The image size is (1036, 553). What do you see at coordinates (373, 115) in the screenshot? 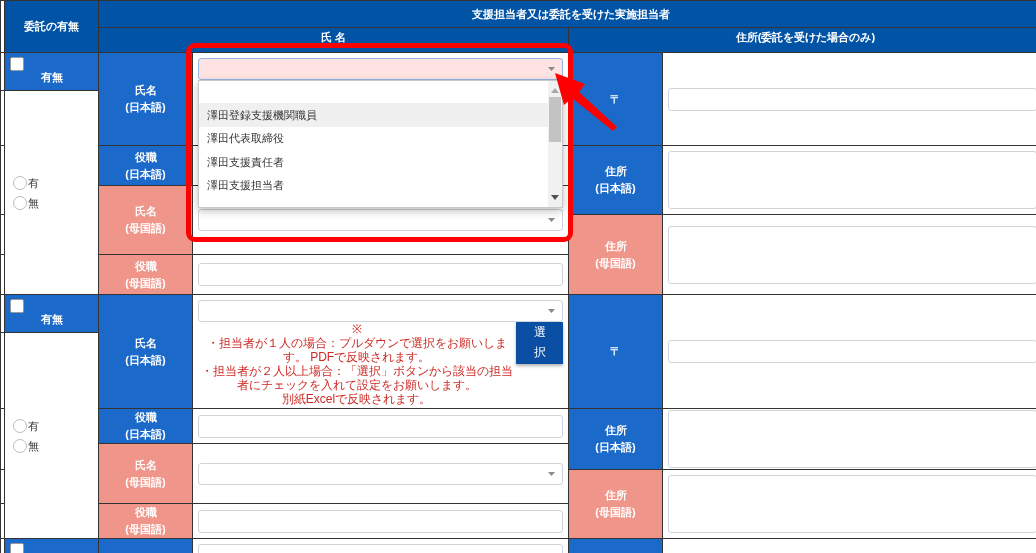
I see `dropdown-option: 澤田登録支援機関職員` at bounding box center [373, 115].